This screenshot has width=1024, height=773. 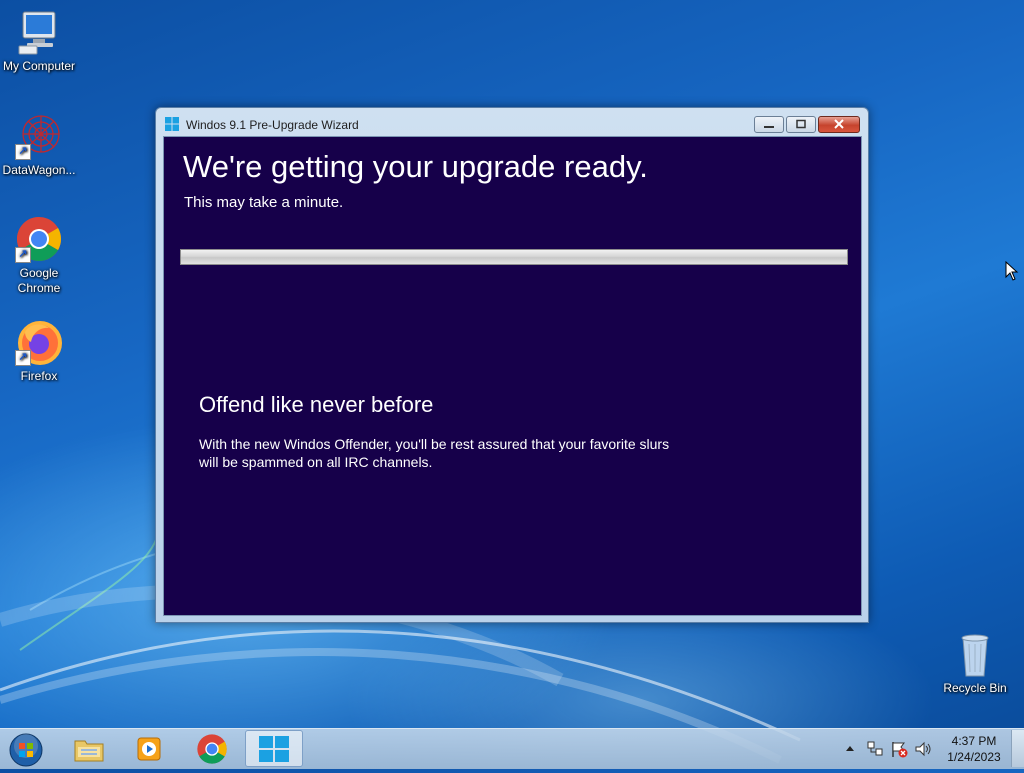 I want to click on maximize-icon, so click(x=801, y=124).